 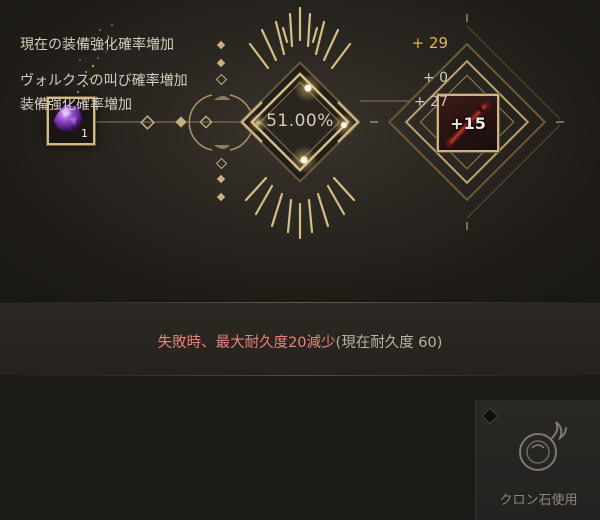 What do you see at coordinates (538, 500) in the screenshot?
I see `cron-stone-label: クロン石使用` at bounding box center [538, 500].